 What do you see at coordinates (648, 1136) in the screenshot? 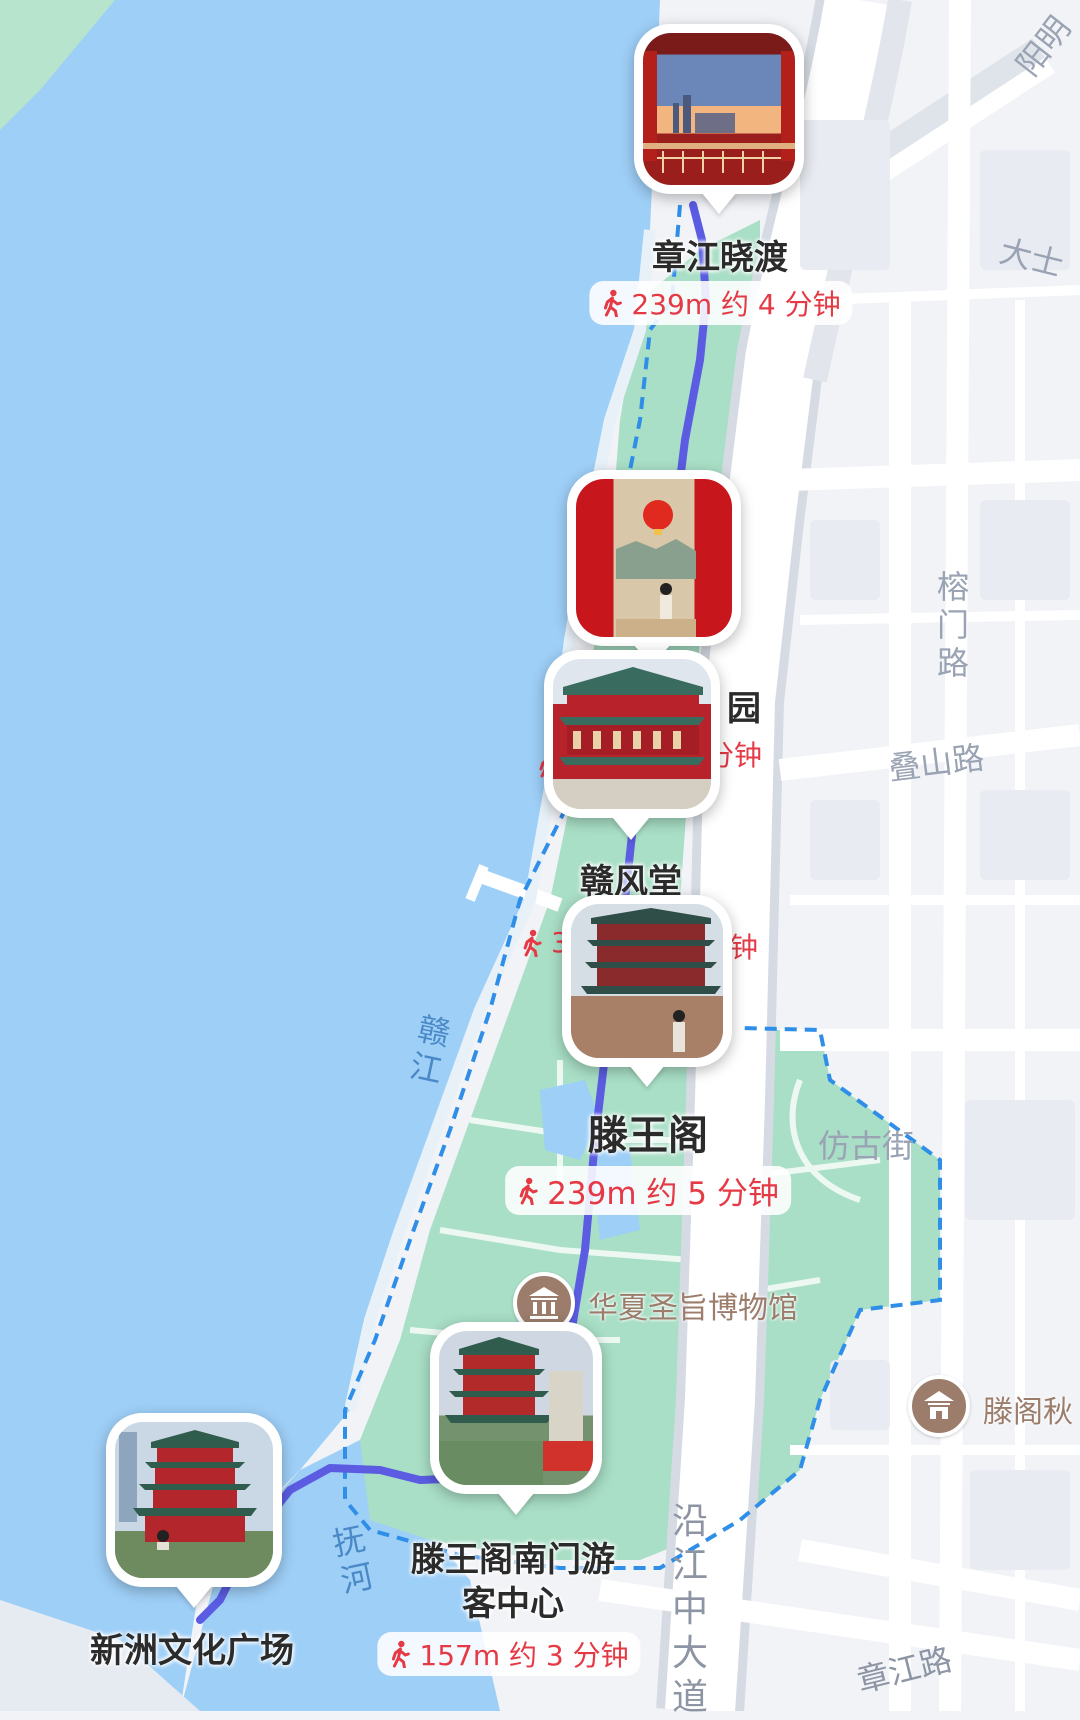
I see `poi-name-tengwang-pavilion: 滕王阁` at bounding box center [648, 1136].